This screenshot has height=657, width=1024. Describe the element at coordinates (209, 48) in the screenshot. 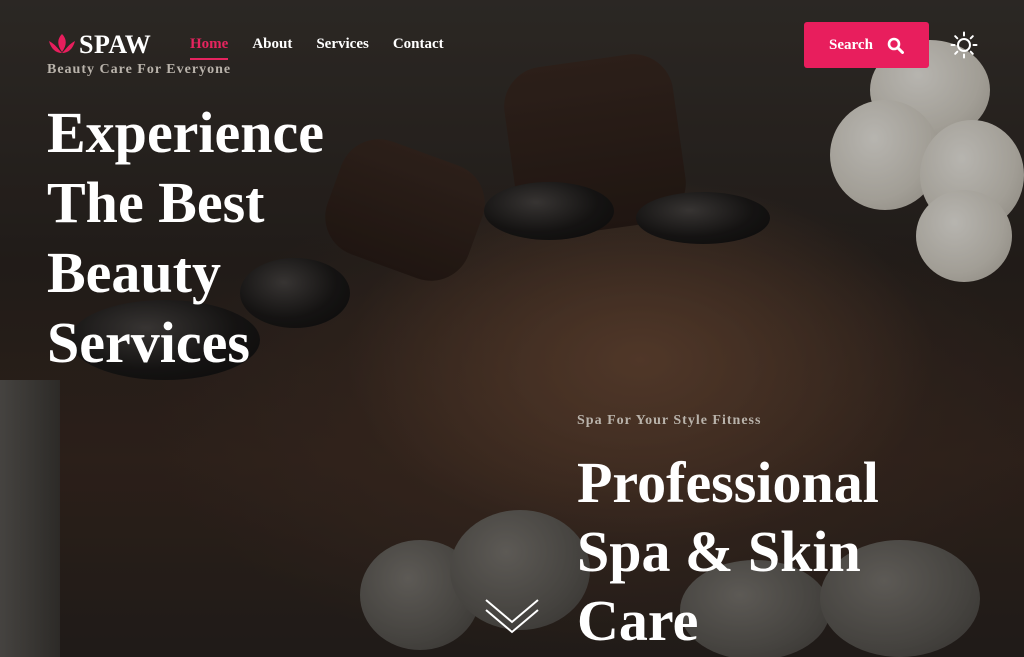

I see `nav-item-home: Home` at that location.